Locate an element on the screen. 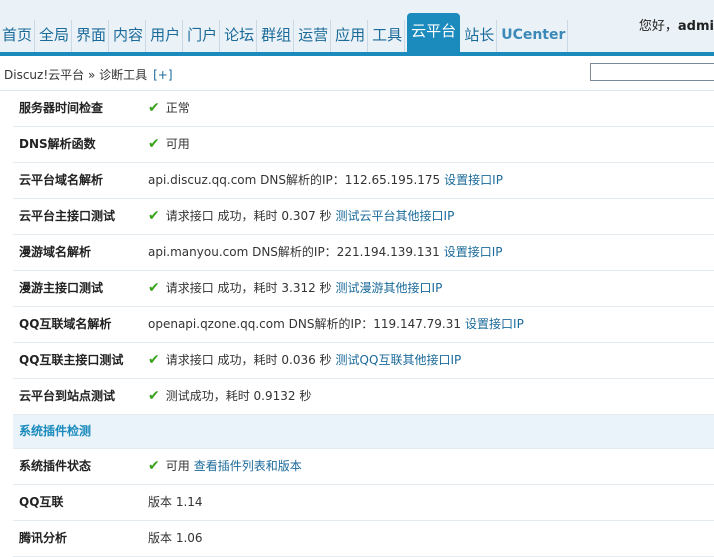 Image resolution: width=714 pixels, height=557 pixels. row-value: ✔ 正常 is located at coordinates (169, 108).